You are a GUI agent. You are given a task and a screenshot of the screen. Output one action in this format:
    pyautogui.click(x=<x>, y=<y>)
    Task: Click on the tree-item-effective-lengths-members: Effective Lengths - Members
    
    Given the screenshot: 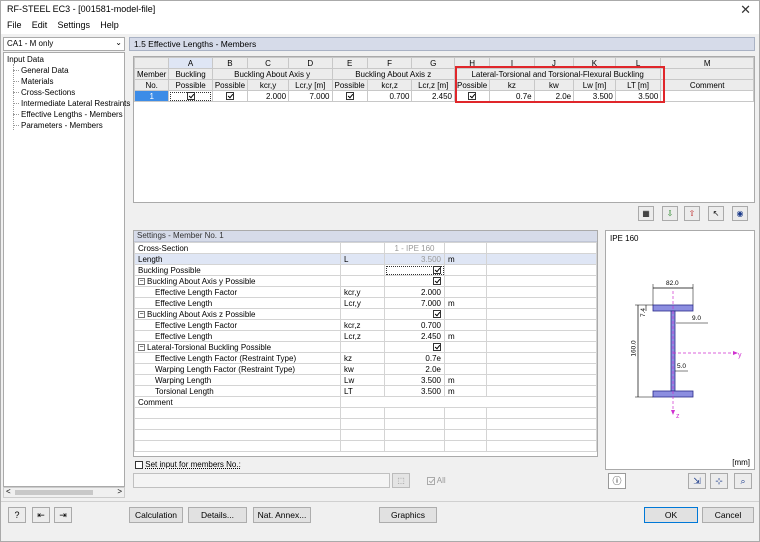 What is the action you would take?
    pyautogui.click(x=72, y=114)
    